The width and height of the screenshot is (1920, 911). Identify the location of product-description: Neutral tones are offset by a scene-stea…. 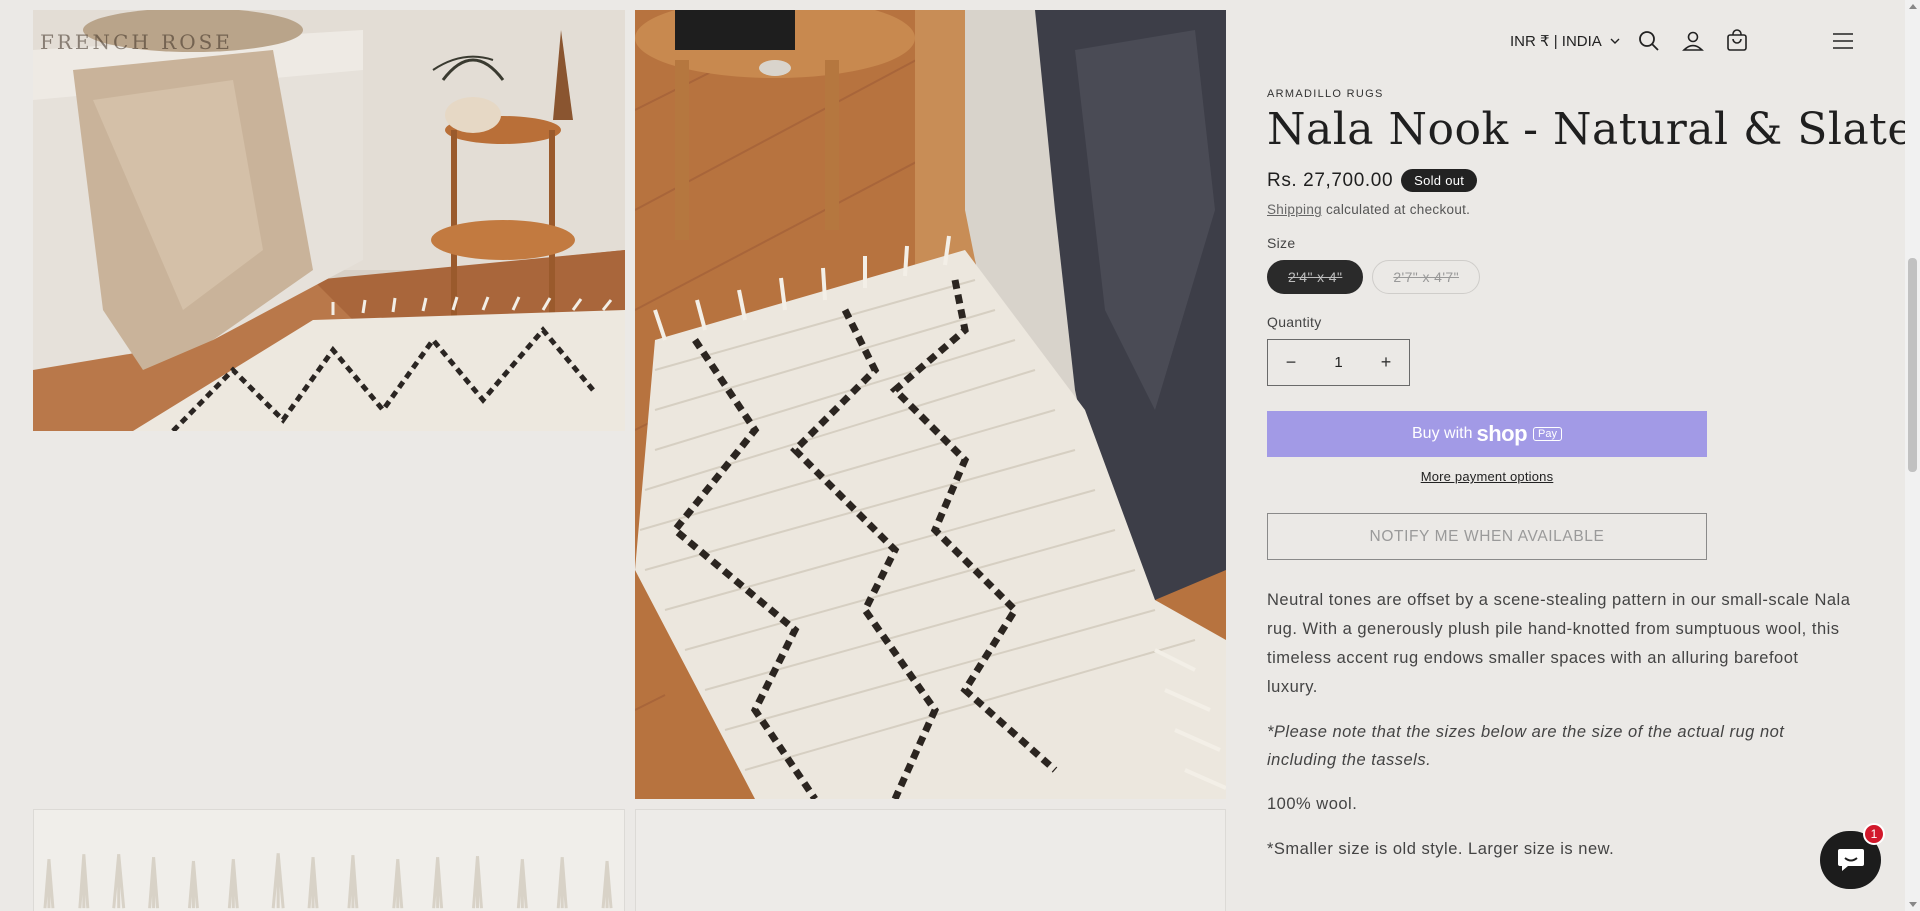
(1559, 725).